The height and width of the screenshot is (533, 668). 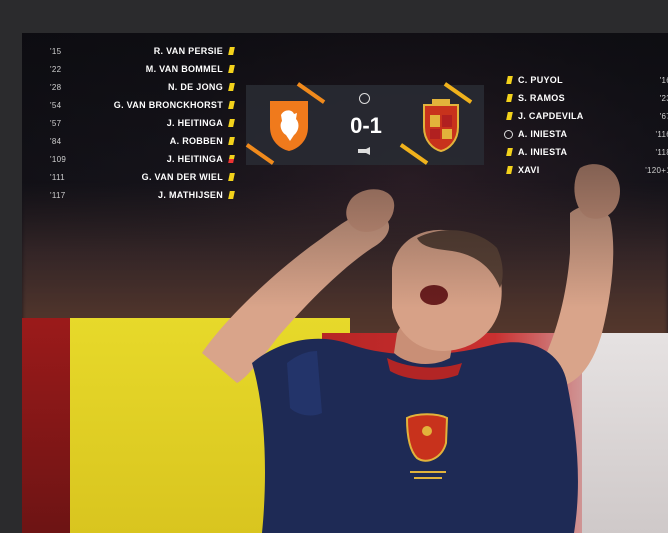 I want to click on home-event: '117 J. MATHIJSEN, so click(x=145, y=195).